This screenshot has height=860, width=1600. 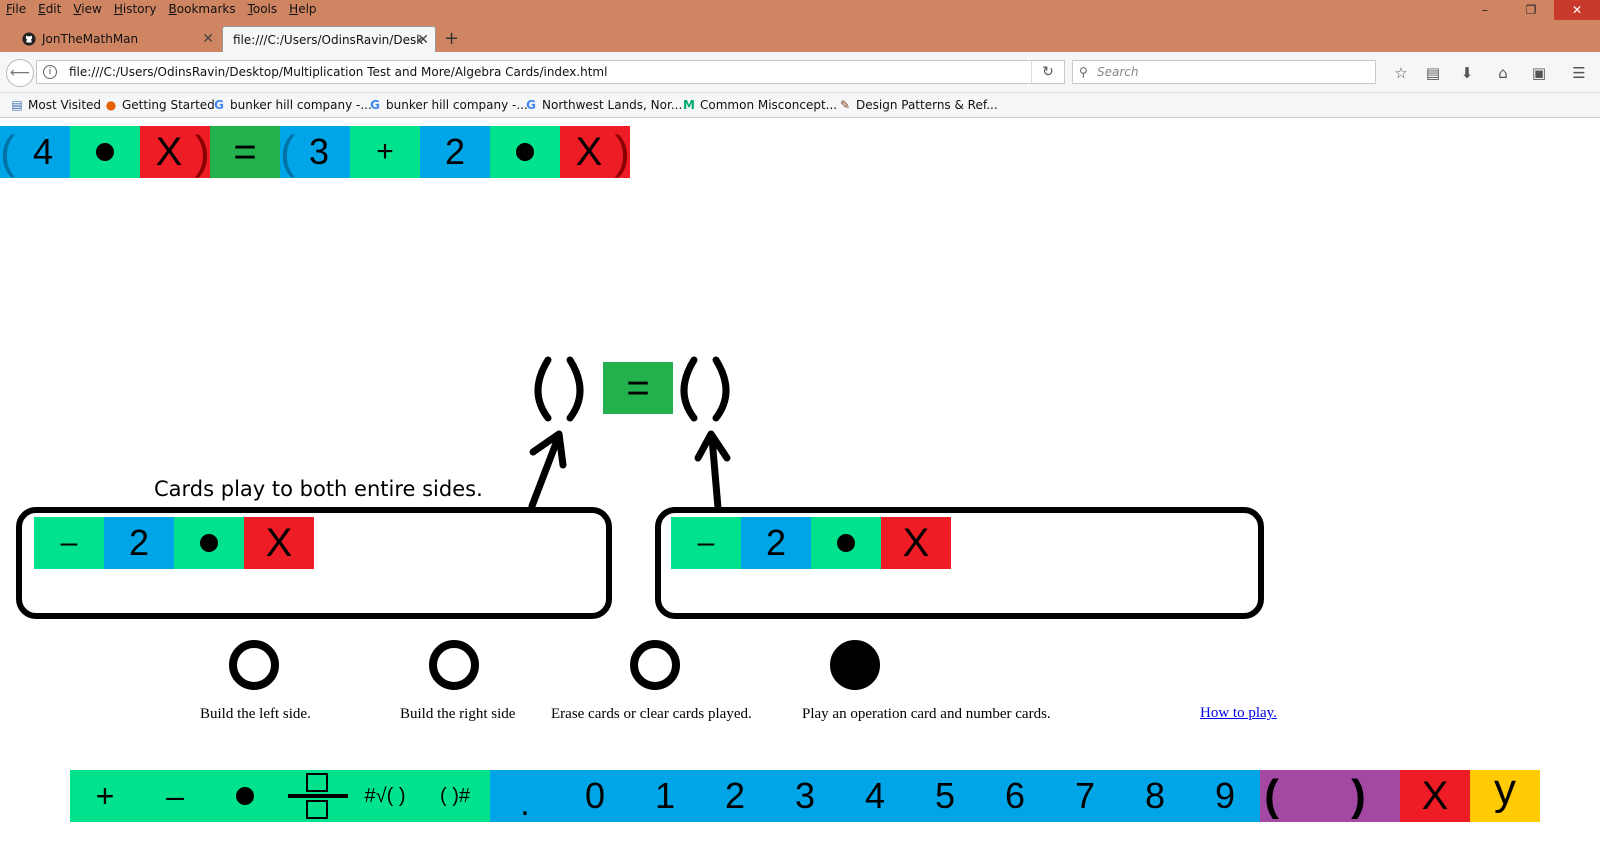 I want to click on digit-card: 1, so click(x=665, y=796).